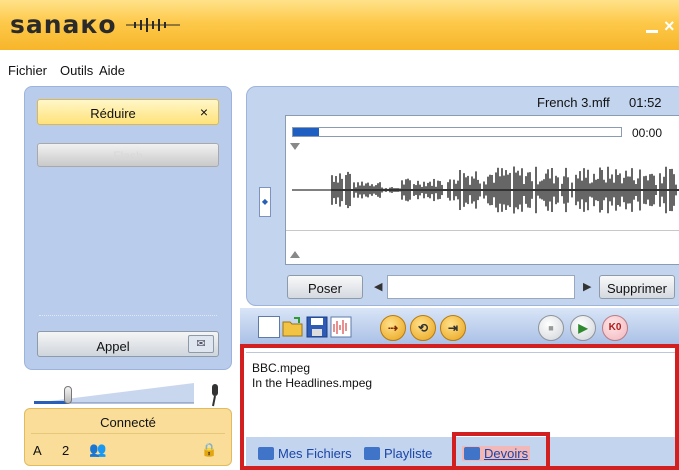  Describe the element at coordinates (295, 146) in the screenshot. I see `start-marker-icon` at that location.